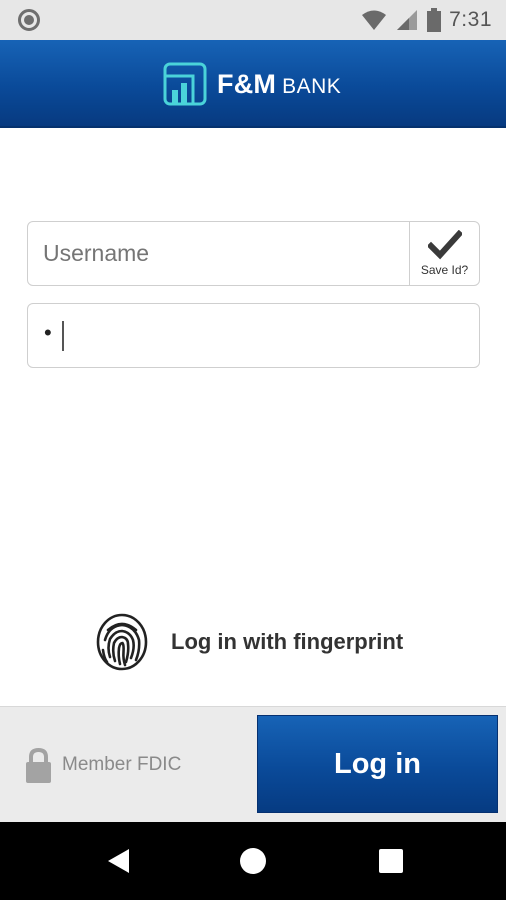  Describe the element at coordinates (29, 20) in the screenshot. I see `notification-circle-icon` at that location.